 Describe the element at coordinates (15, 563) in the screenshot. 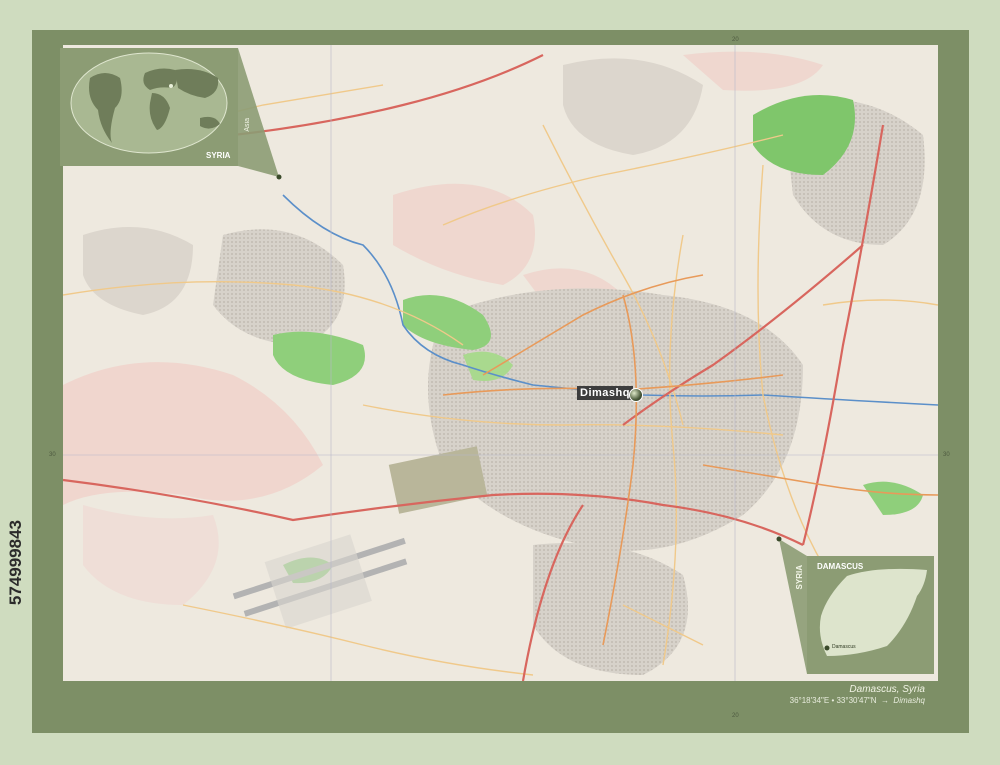

I see `stock-id-watermark: 574999843` at that location.